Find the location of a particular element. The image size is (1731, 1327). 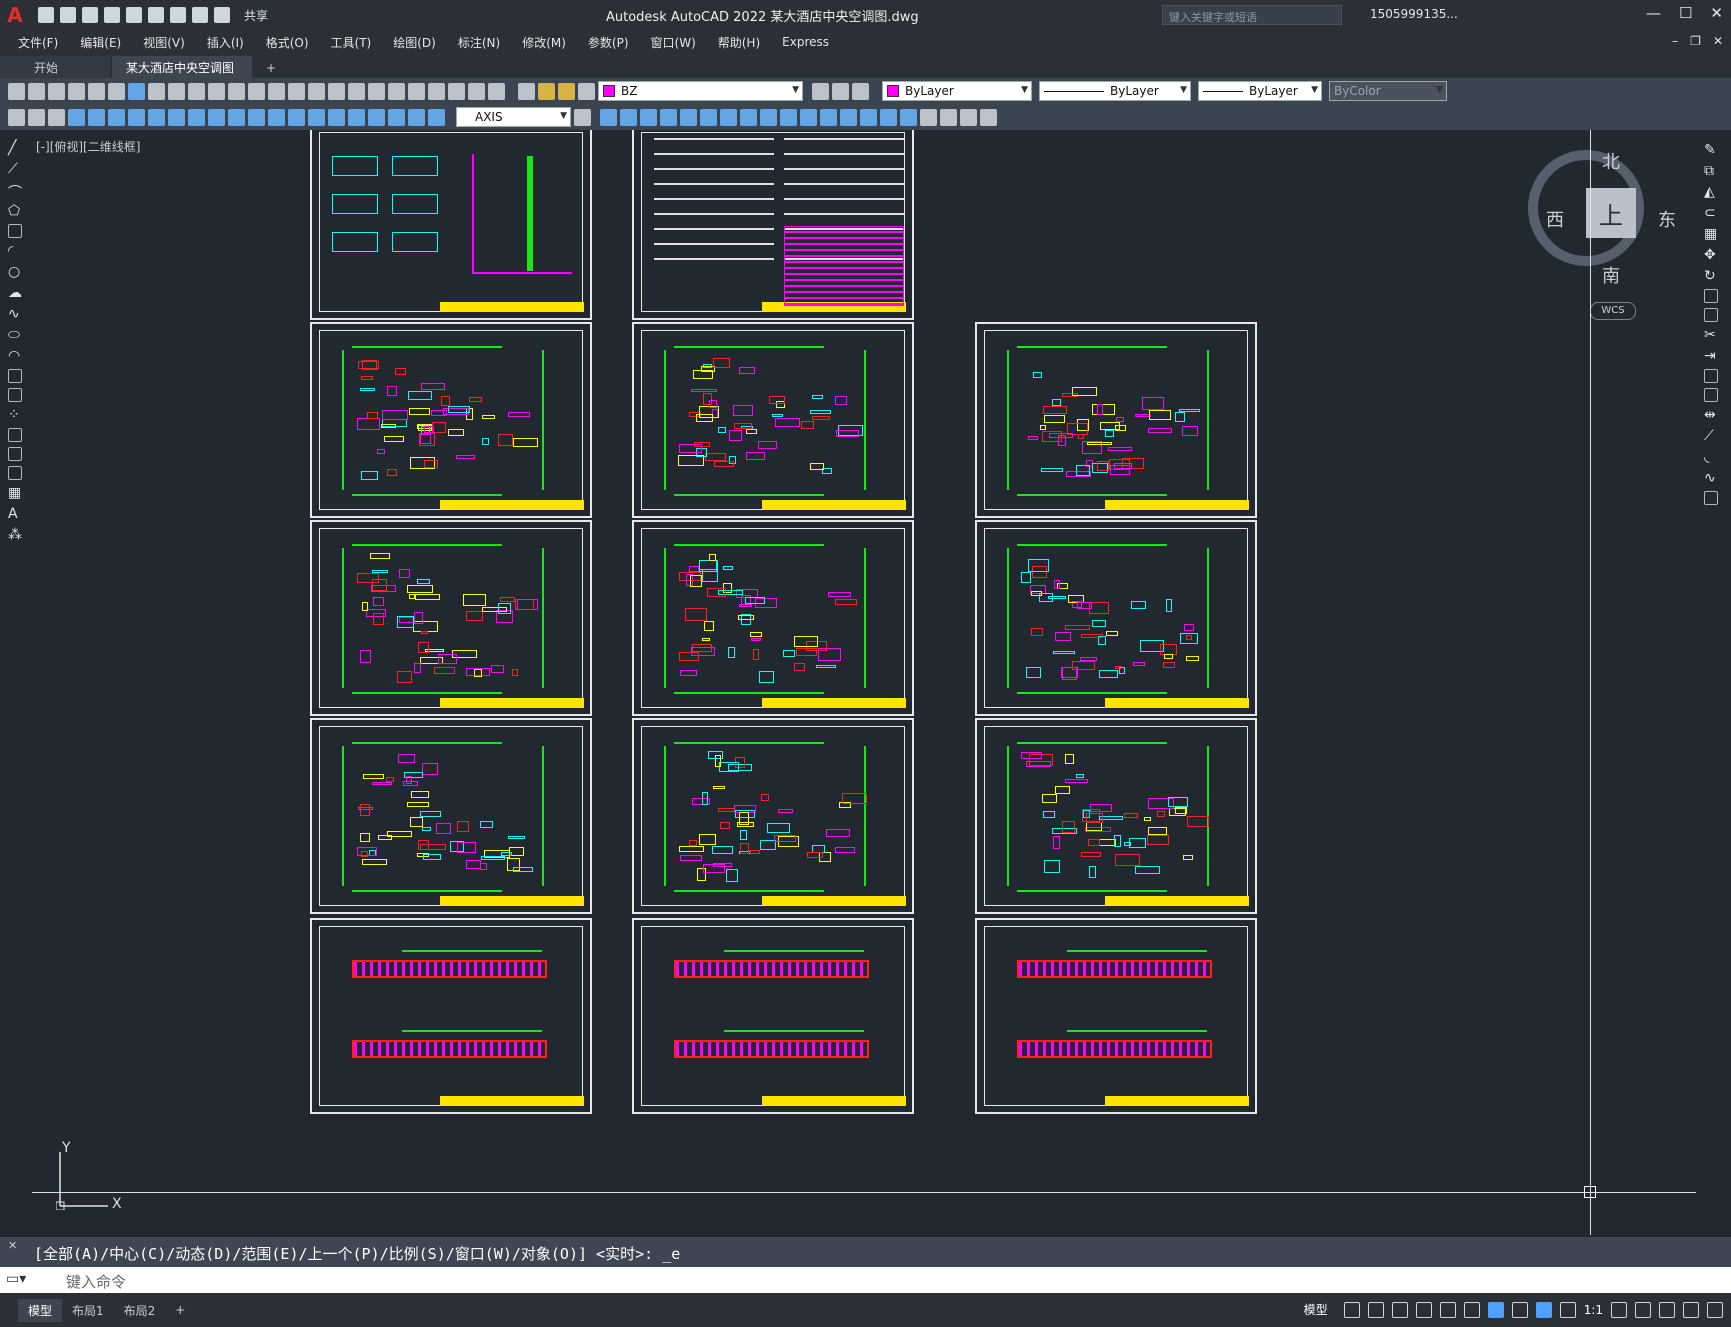

auto-scale-icon is located at coordinates (1567, 1309).